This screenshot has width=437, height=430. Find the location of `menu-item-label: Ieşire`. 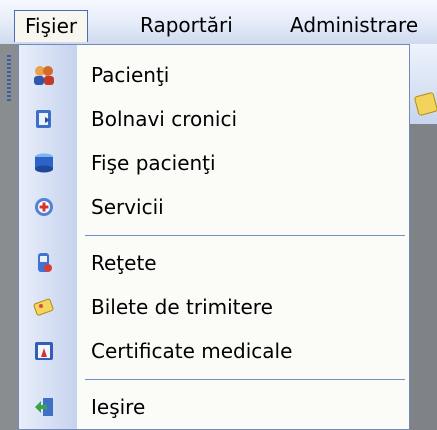

menu-item-label: Ieşire is located at coordinates (118, 407).